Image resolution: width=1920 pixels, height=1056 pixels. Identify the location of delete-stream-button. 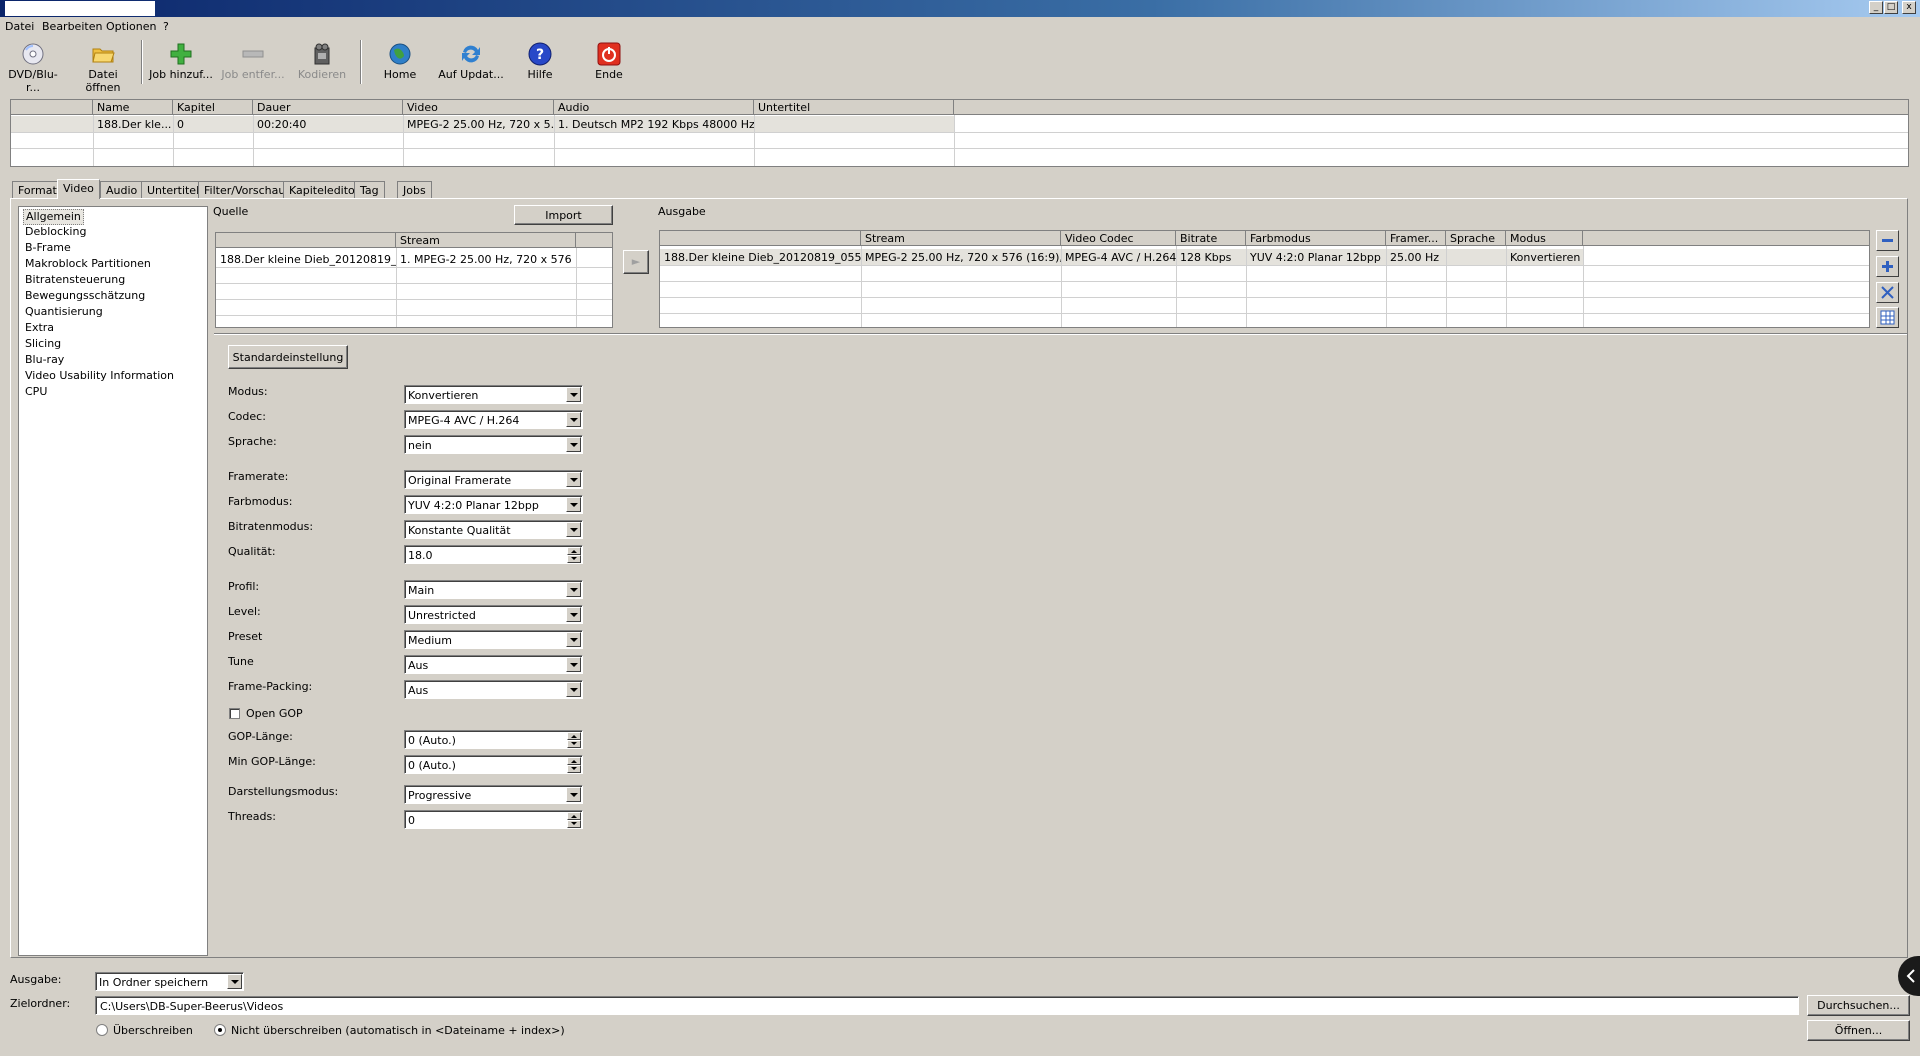
(1887, 292).